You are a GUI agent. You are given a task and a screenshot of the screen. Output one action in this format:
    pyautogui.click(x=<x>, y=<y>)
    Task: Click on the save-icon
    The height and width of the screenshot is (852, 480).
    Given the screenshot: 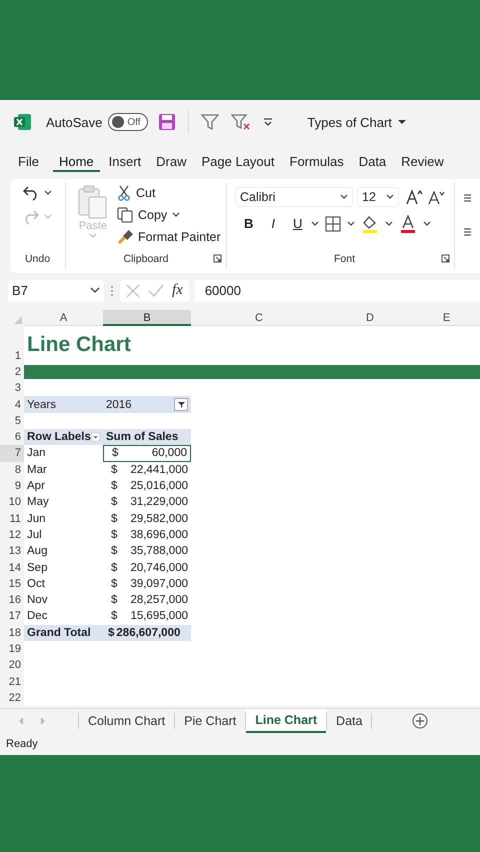 What is the action you would take?
    pyautogui.click(x=167, y=122)
    